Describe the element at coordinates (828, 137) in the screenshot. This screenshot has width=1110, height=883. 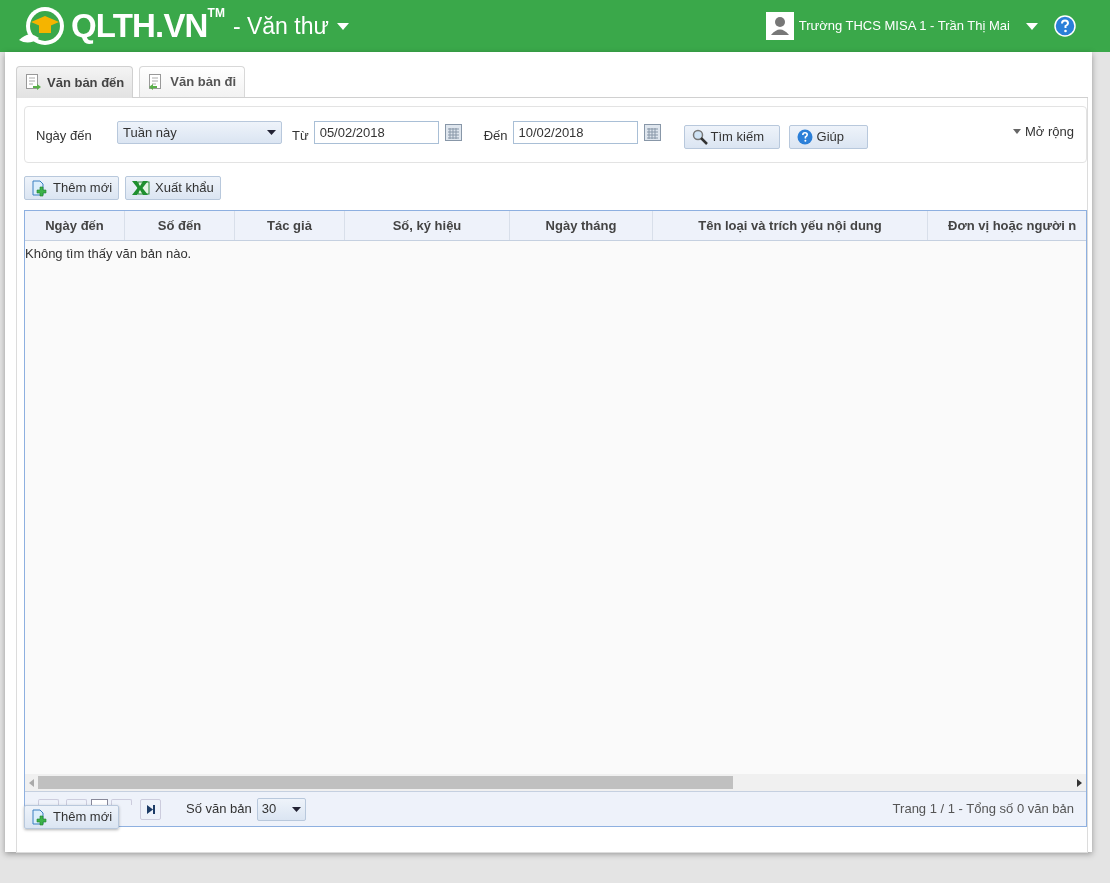
I see `help-button: Giúp` at that location.